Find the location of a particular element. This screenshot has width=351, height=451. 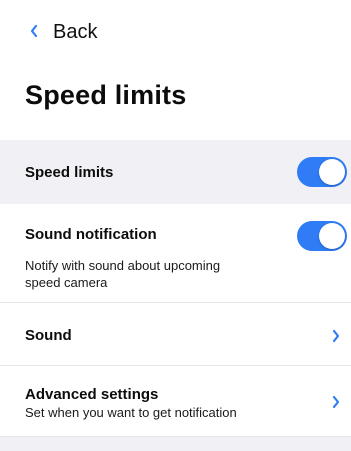

description-line-2: speed camera is located at coordinates (66, 282).